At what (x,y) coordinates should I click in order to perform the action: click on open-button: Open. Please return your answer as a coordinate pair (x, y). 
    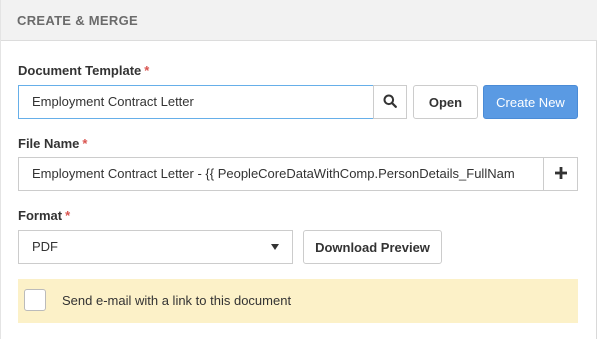
    Looking at the image, I should click on (445, 102).